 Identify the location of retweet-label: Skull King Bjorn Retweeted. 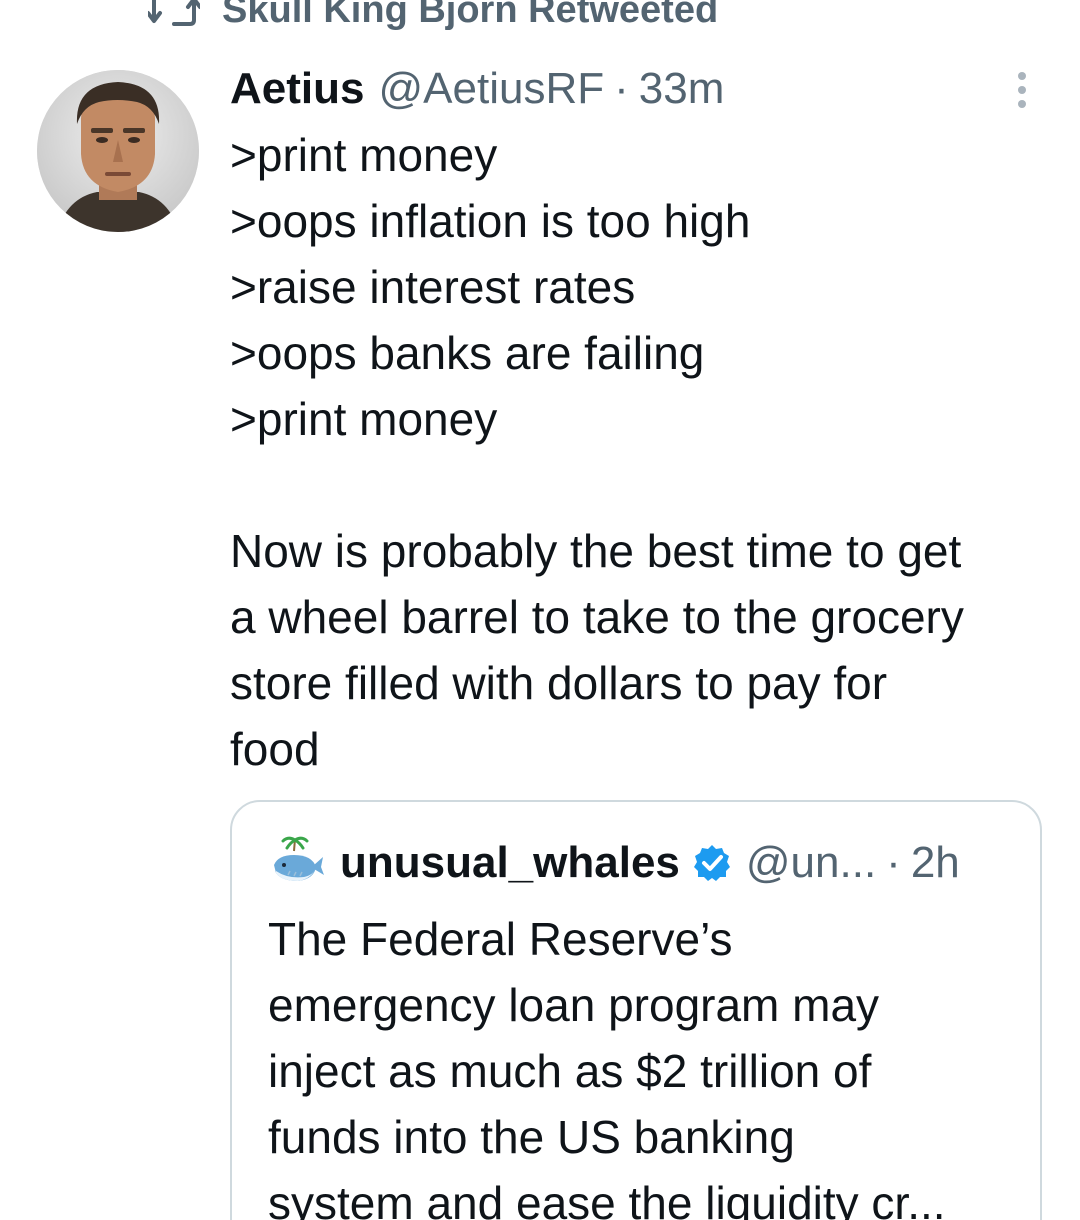
(470, 15).